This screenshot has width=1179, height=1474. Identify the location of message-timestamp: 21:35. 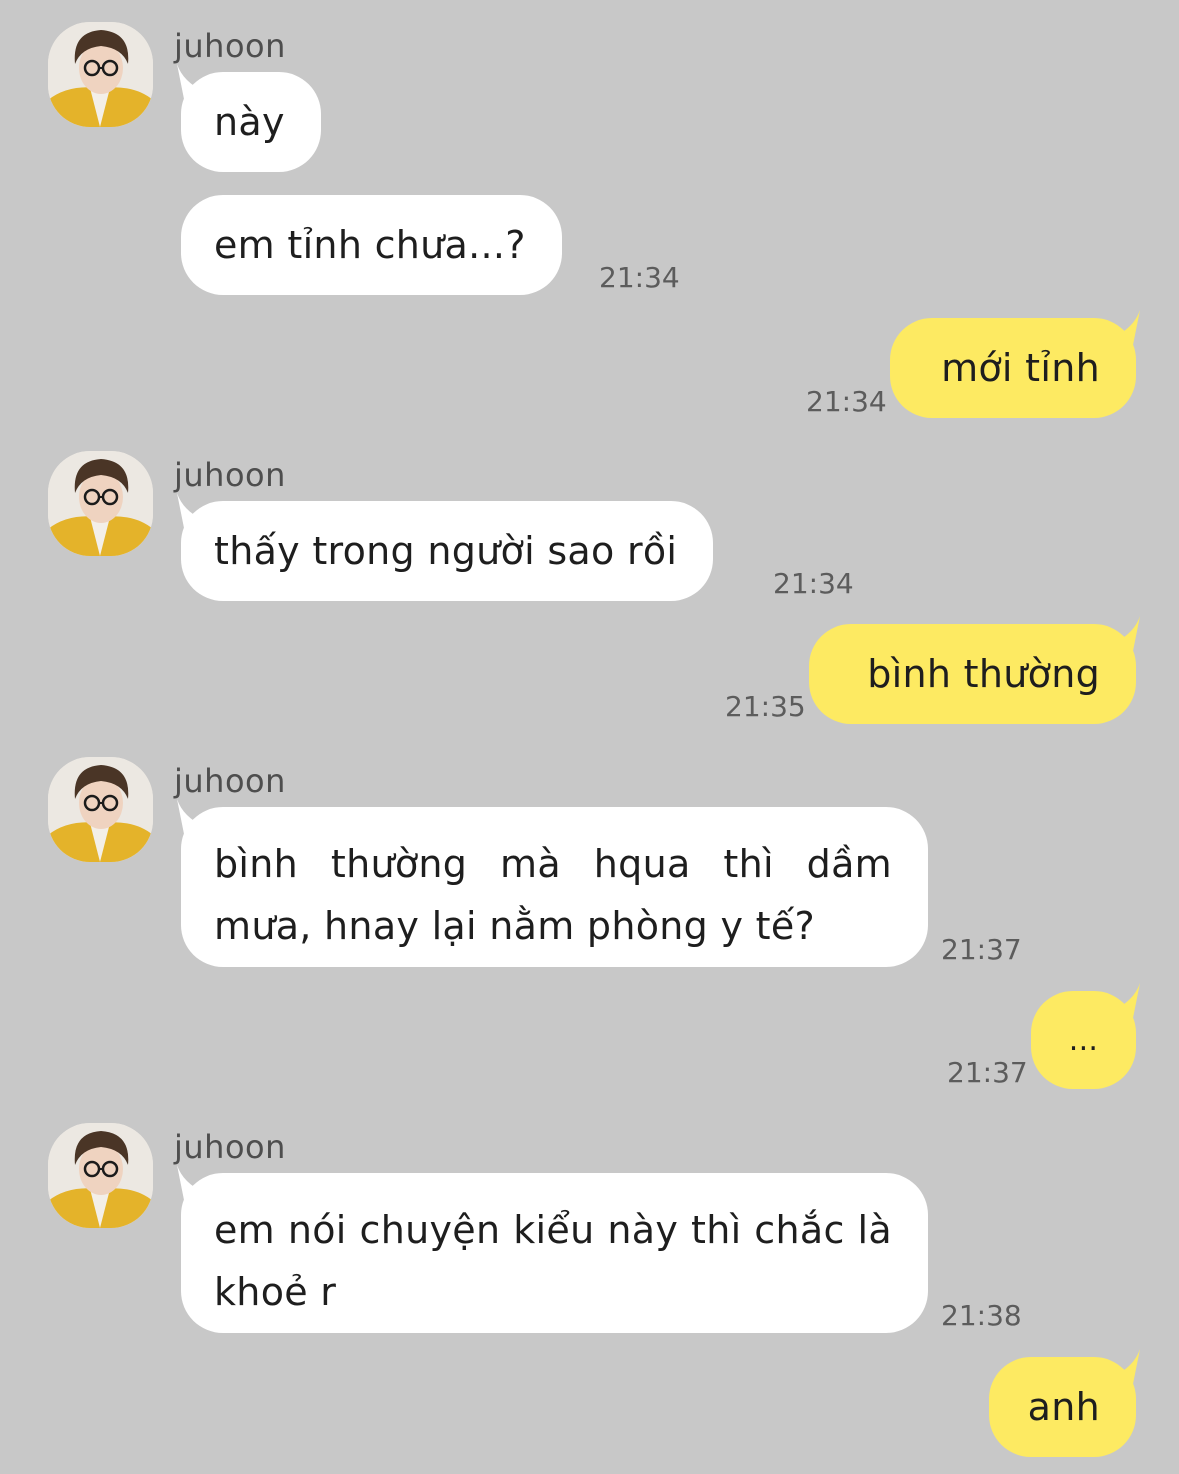
(765, 706).